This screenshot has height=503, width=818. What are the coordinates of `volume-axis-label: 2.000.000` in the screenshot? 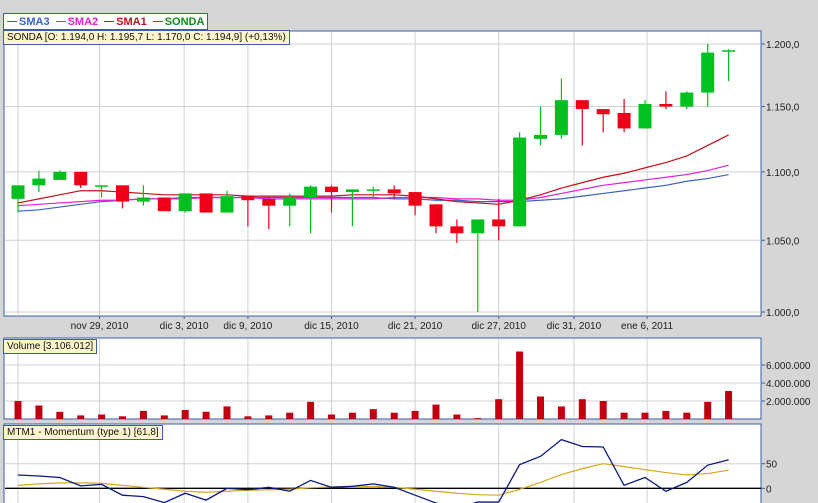 It's located at (788, 402).